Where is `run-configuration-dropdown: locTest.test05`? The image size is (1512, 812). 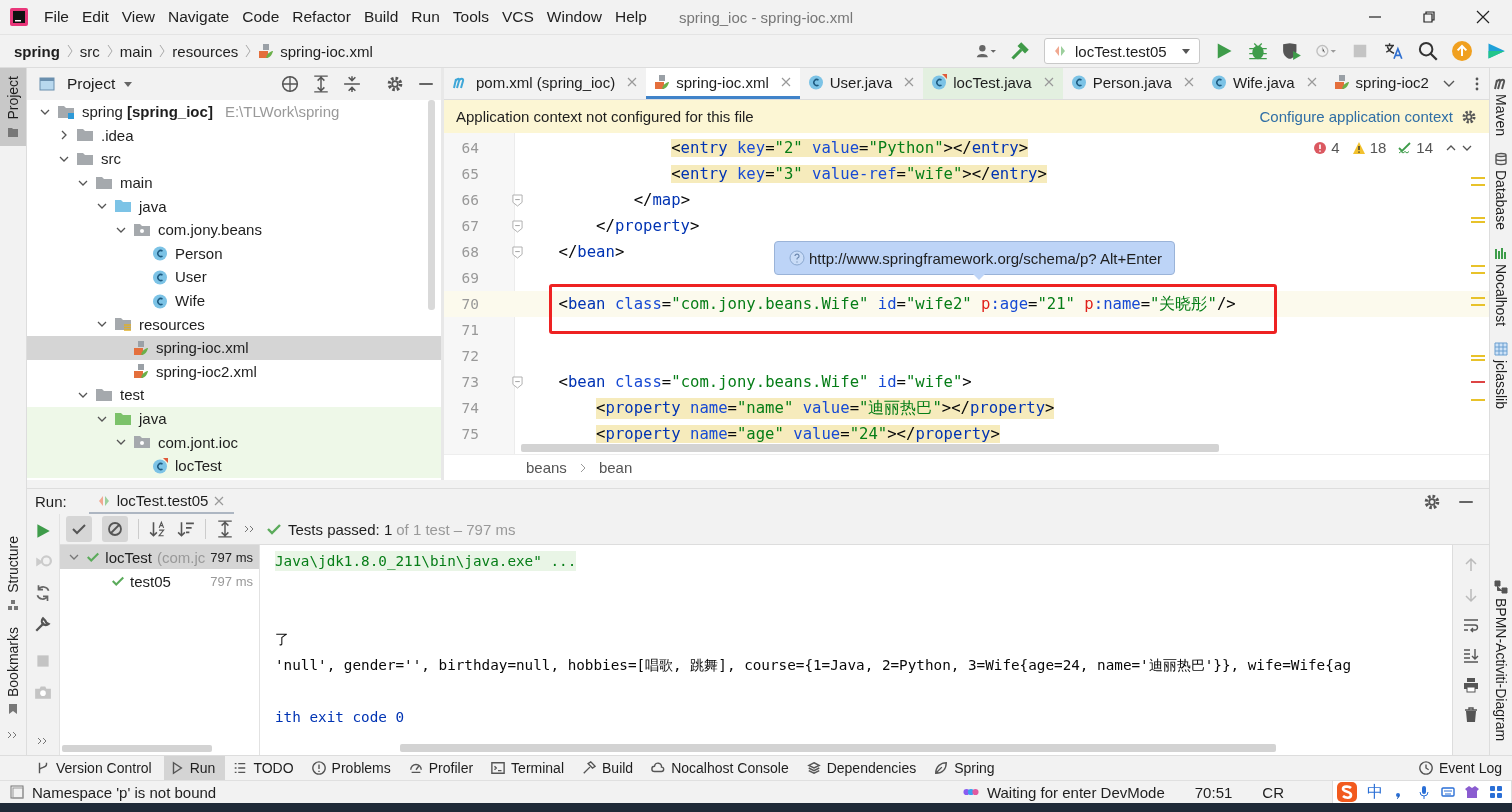 run-configuration-dropdown: locTest.test05 is located at coordinates (1122, 51).